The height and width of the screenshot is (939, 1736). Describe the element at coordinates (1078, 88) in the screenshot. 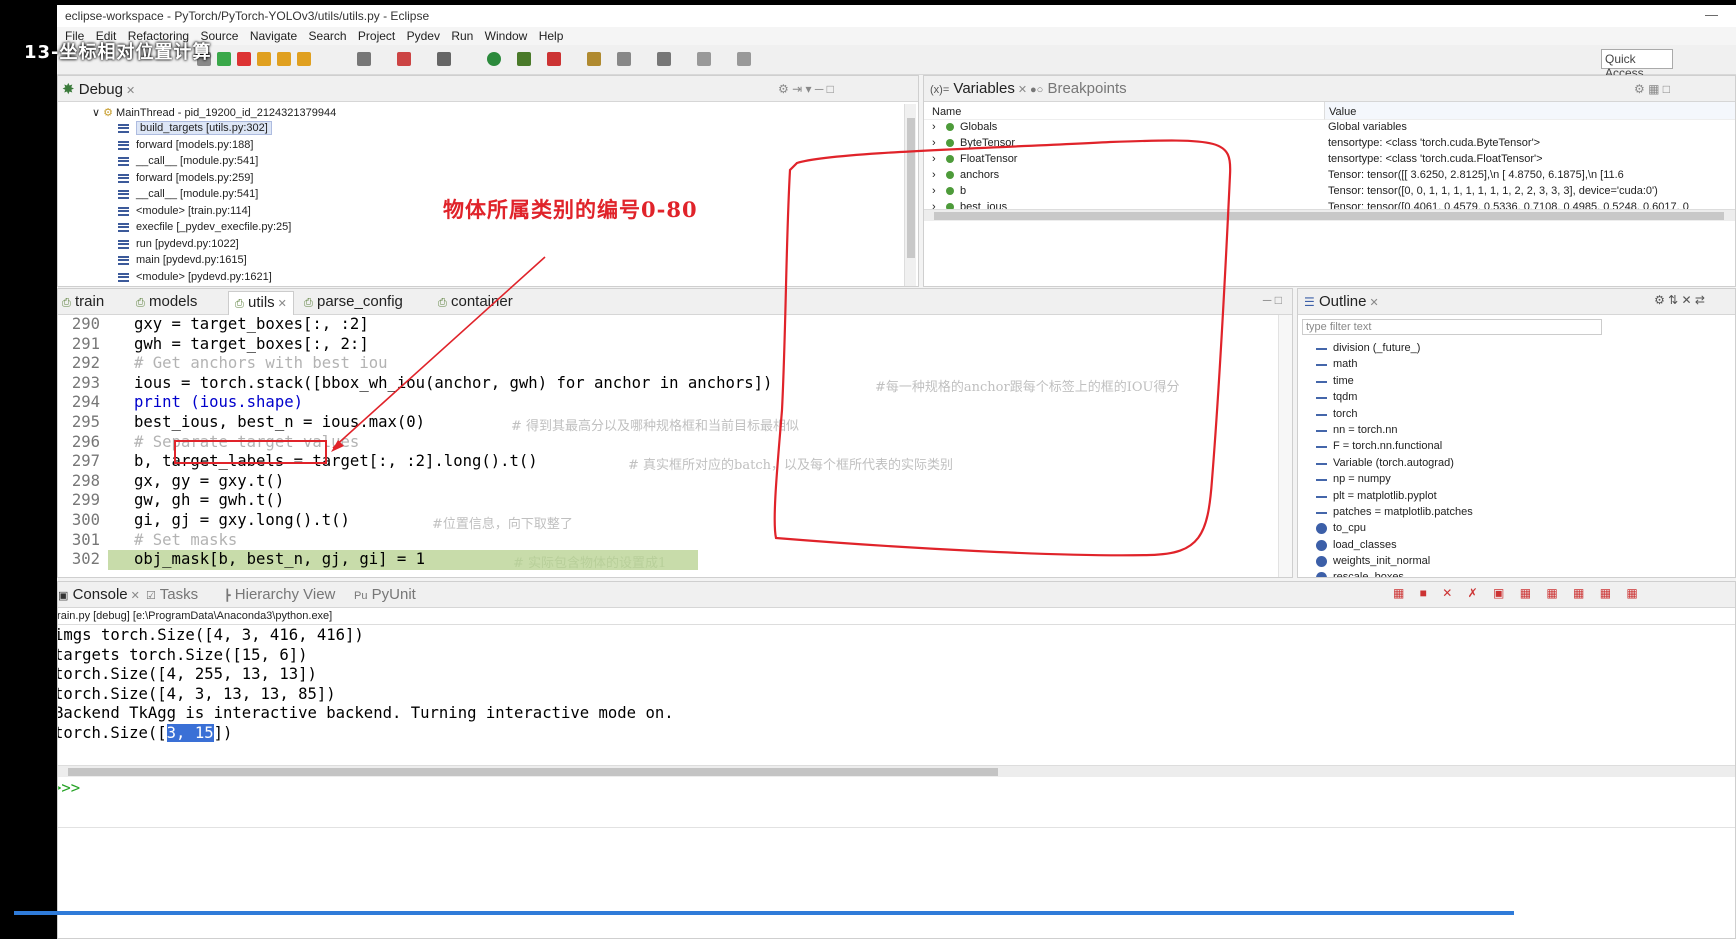

I see `tab-breakpoints: ●○ Breakpoints` at that location.